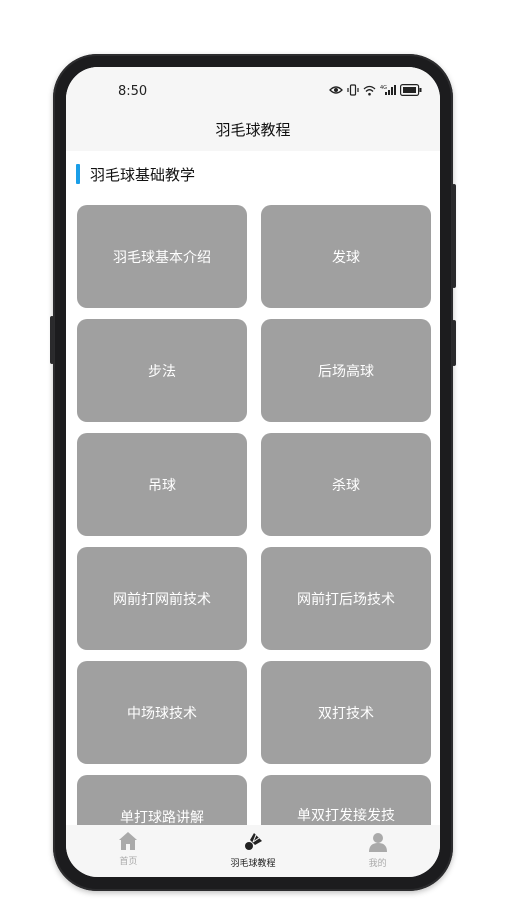 This screenshot has width=505, height=899. I want to click on lesson-card-drop: 吊球, so click(162, 484).